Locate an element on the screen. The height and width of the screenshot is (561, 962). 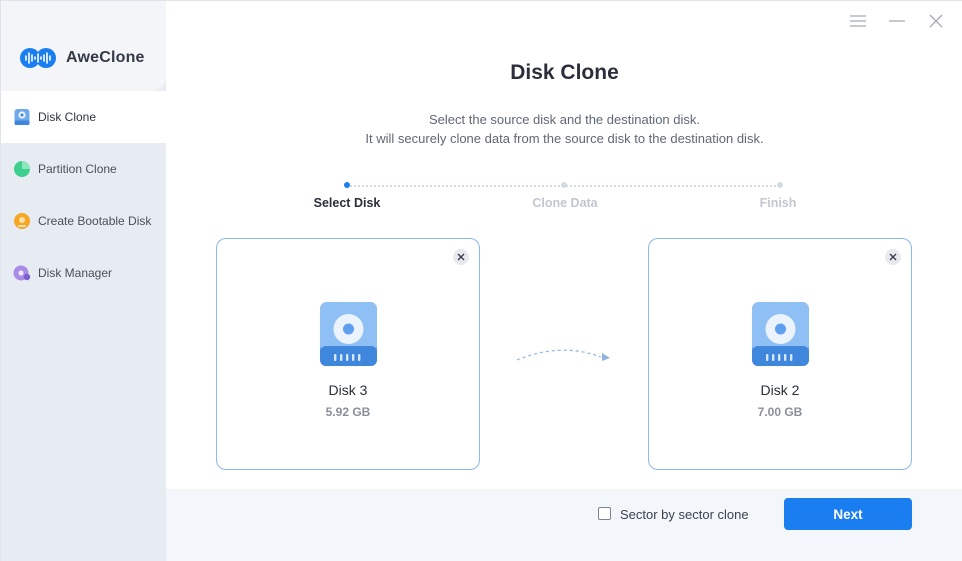
sidebar-item-disk-manager: Disk Manager is located at coordinates (83, 273).